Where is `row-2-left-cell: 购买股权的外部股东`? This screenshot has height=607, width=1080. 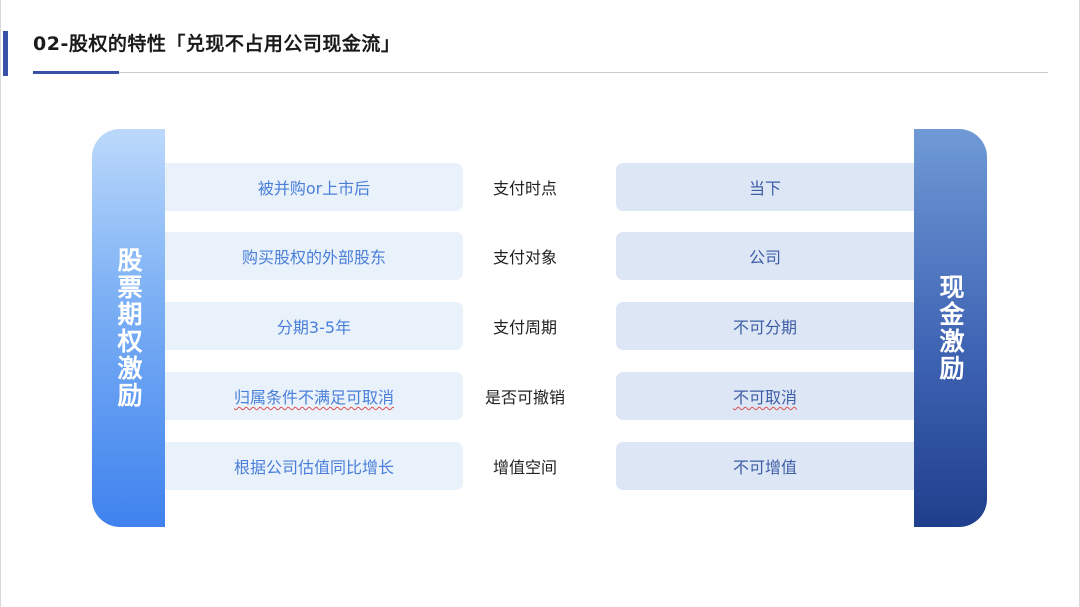
row-2-left-cell: 购买股权的外部股东 is located at coordinates (314, 256).